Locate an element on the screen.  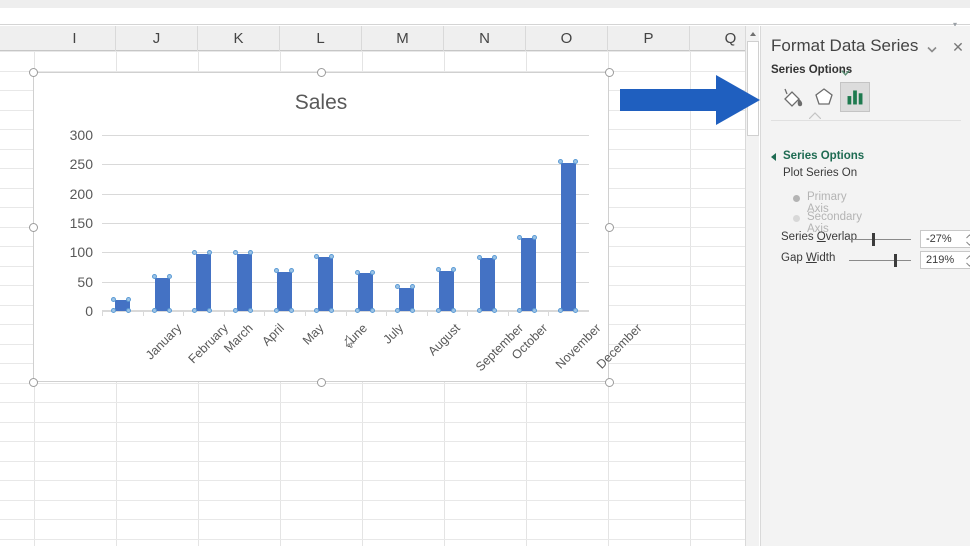
column-header-O: O is located at coordinates (567, 38).